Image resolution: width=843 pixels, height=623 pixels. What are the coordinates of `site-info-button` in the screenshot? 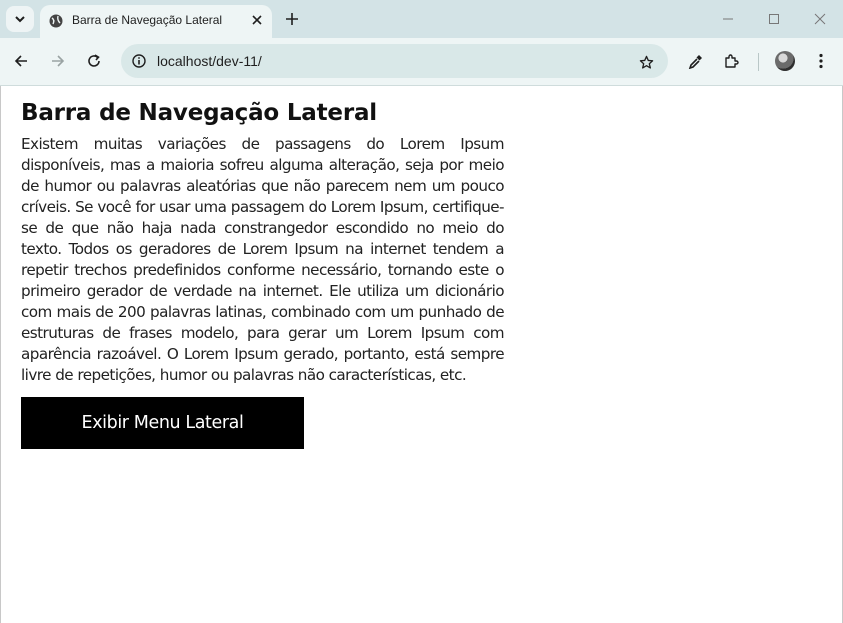 It's located at (139, 61).